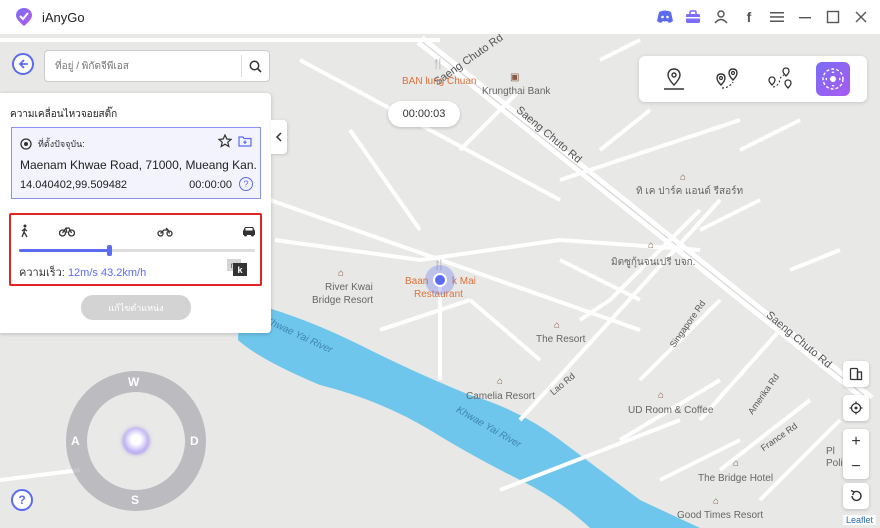  What do you see at coordinates (500, 396) in the screenshot?
I see `label-camelia: Camelia Resort` at bounding box center [500, 396].